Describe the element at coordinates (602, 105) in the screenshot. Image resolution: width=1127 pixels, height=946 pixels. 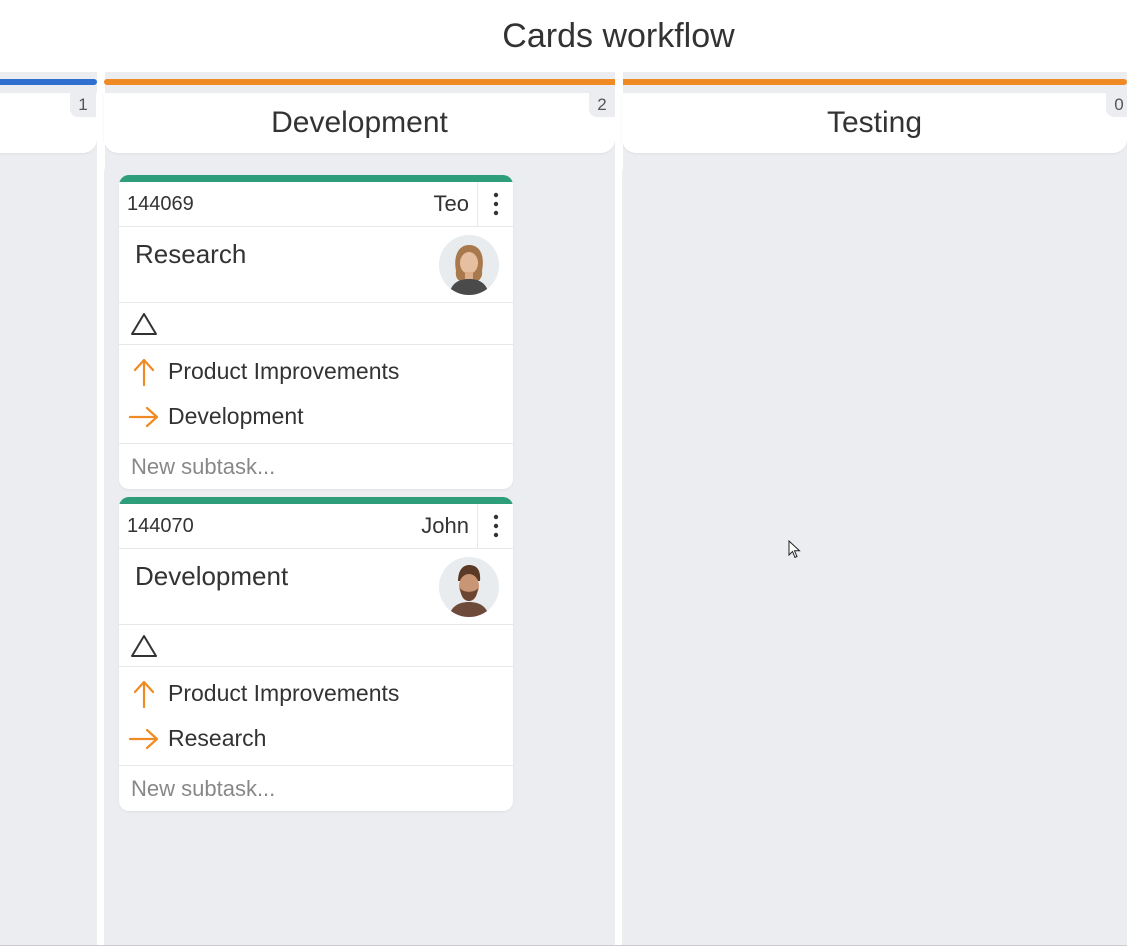
I see `column-card-count: 2` at that location.